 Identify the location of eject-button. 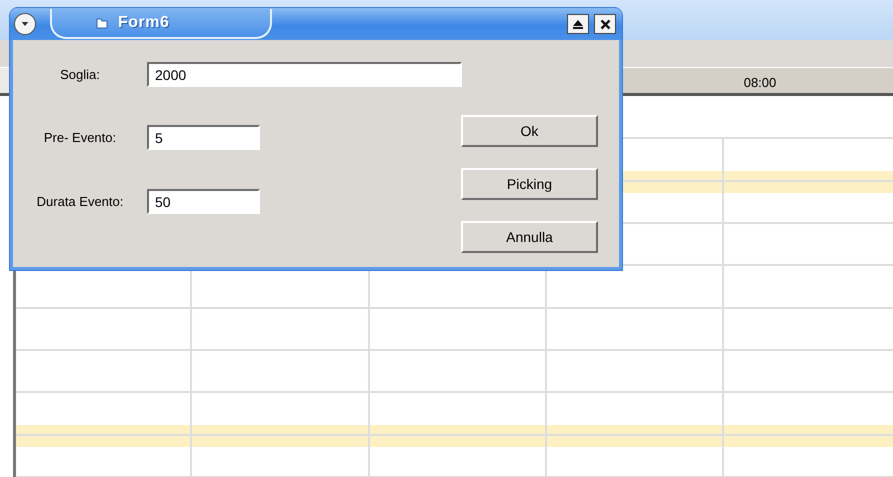
(578, 24).